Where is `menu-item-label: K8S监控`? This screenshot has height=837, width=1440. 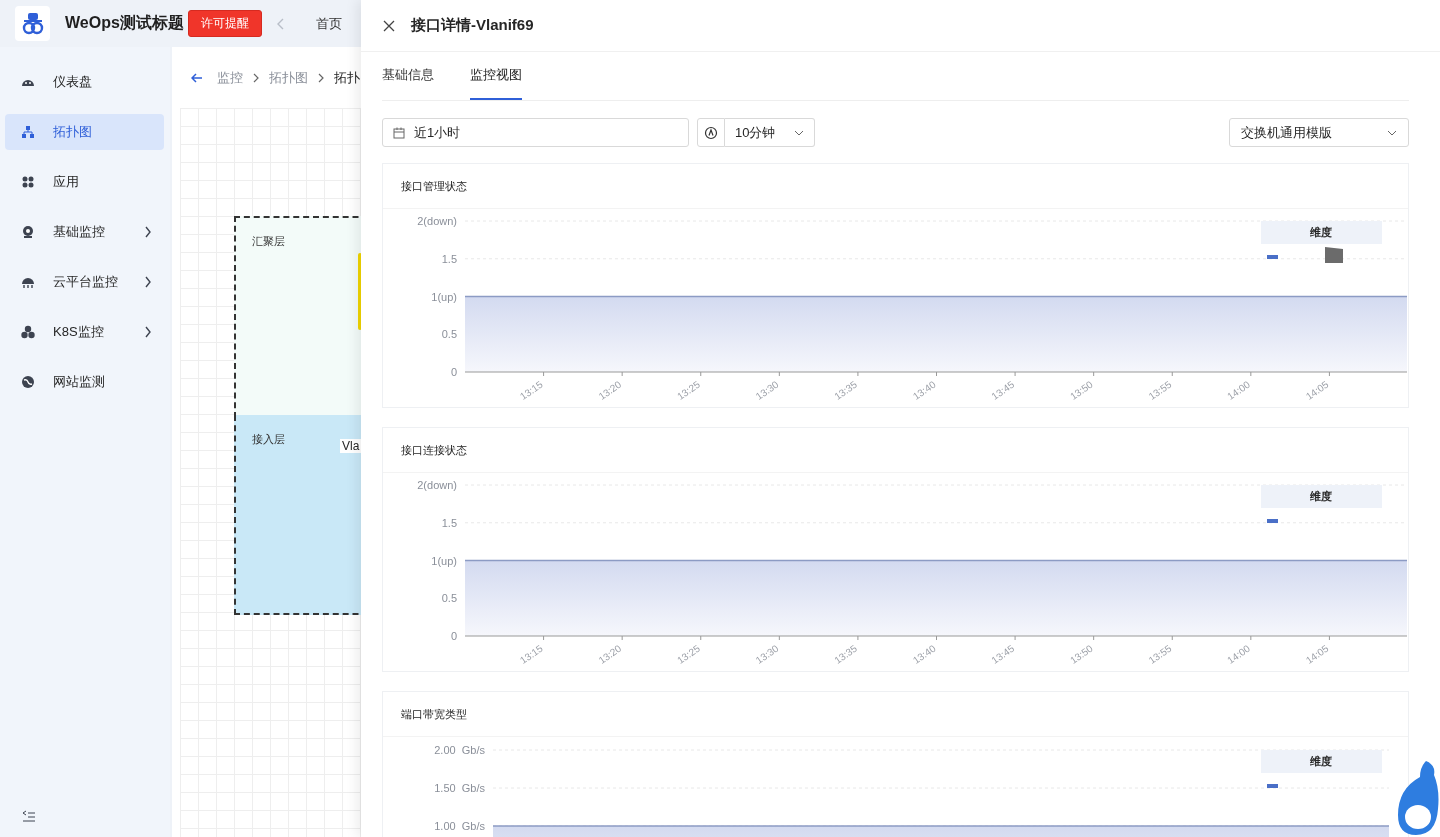
menu-item-label: K8S监控 is located at coordinates (79, 332).